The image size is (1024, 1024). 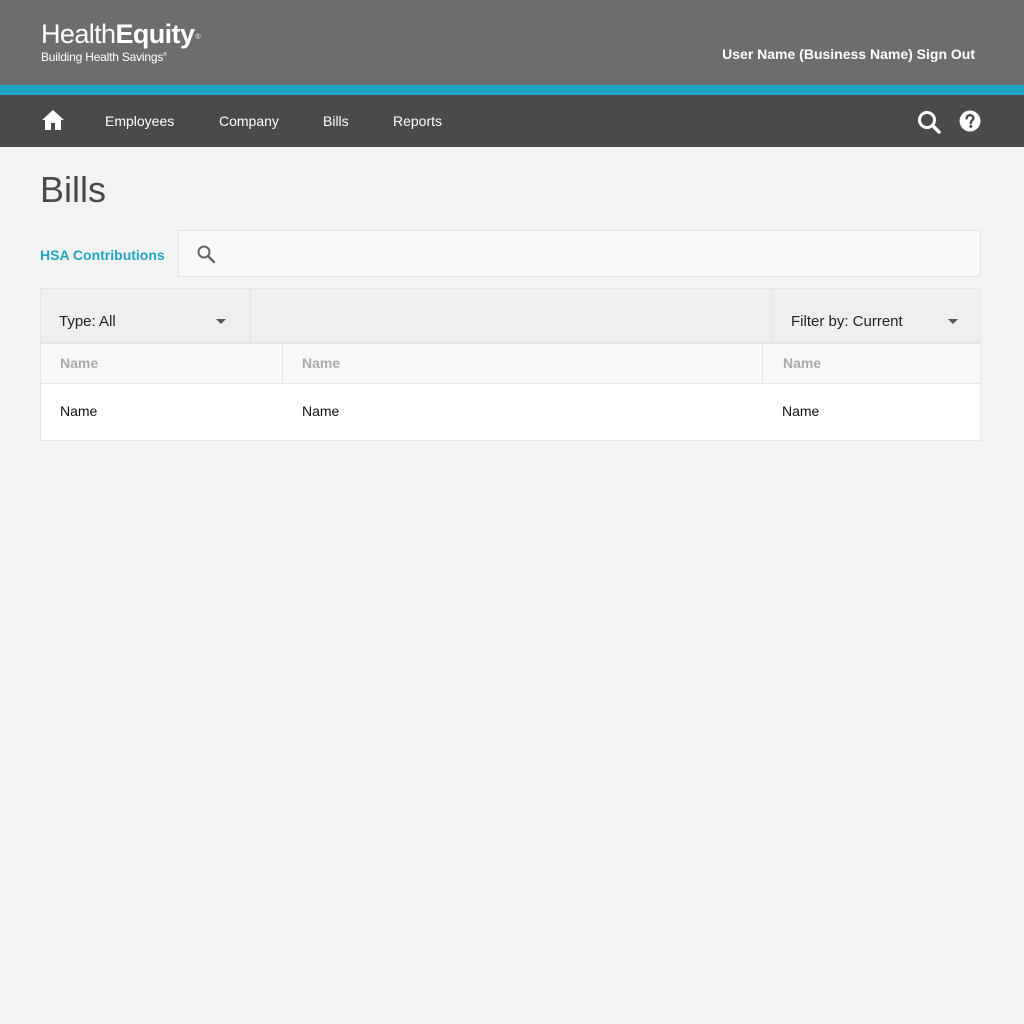 I want to click on help-icon, so click(x=970, y=121).